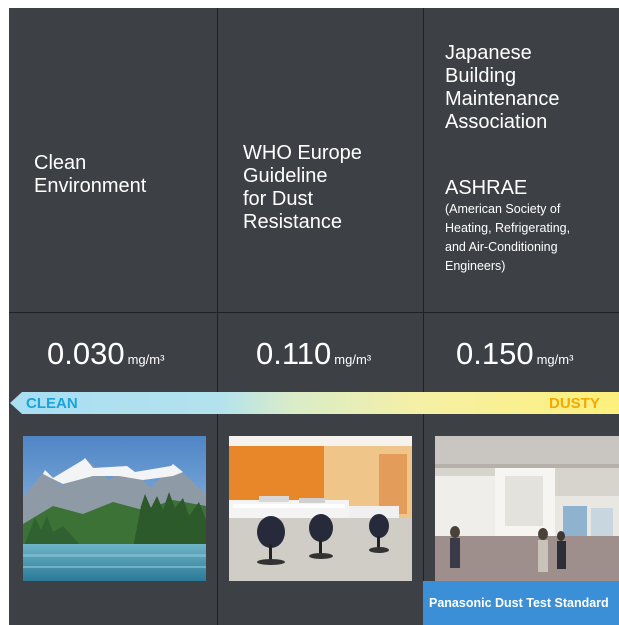  Describe the element at coordinates (90, 174) in the screenshot. I see `column-heading-clean-environment: Clean Environment` at that location.